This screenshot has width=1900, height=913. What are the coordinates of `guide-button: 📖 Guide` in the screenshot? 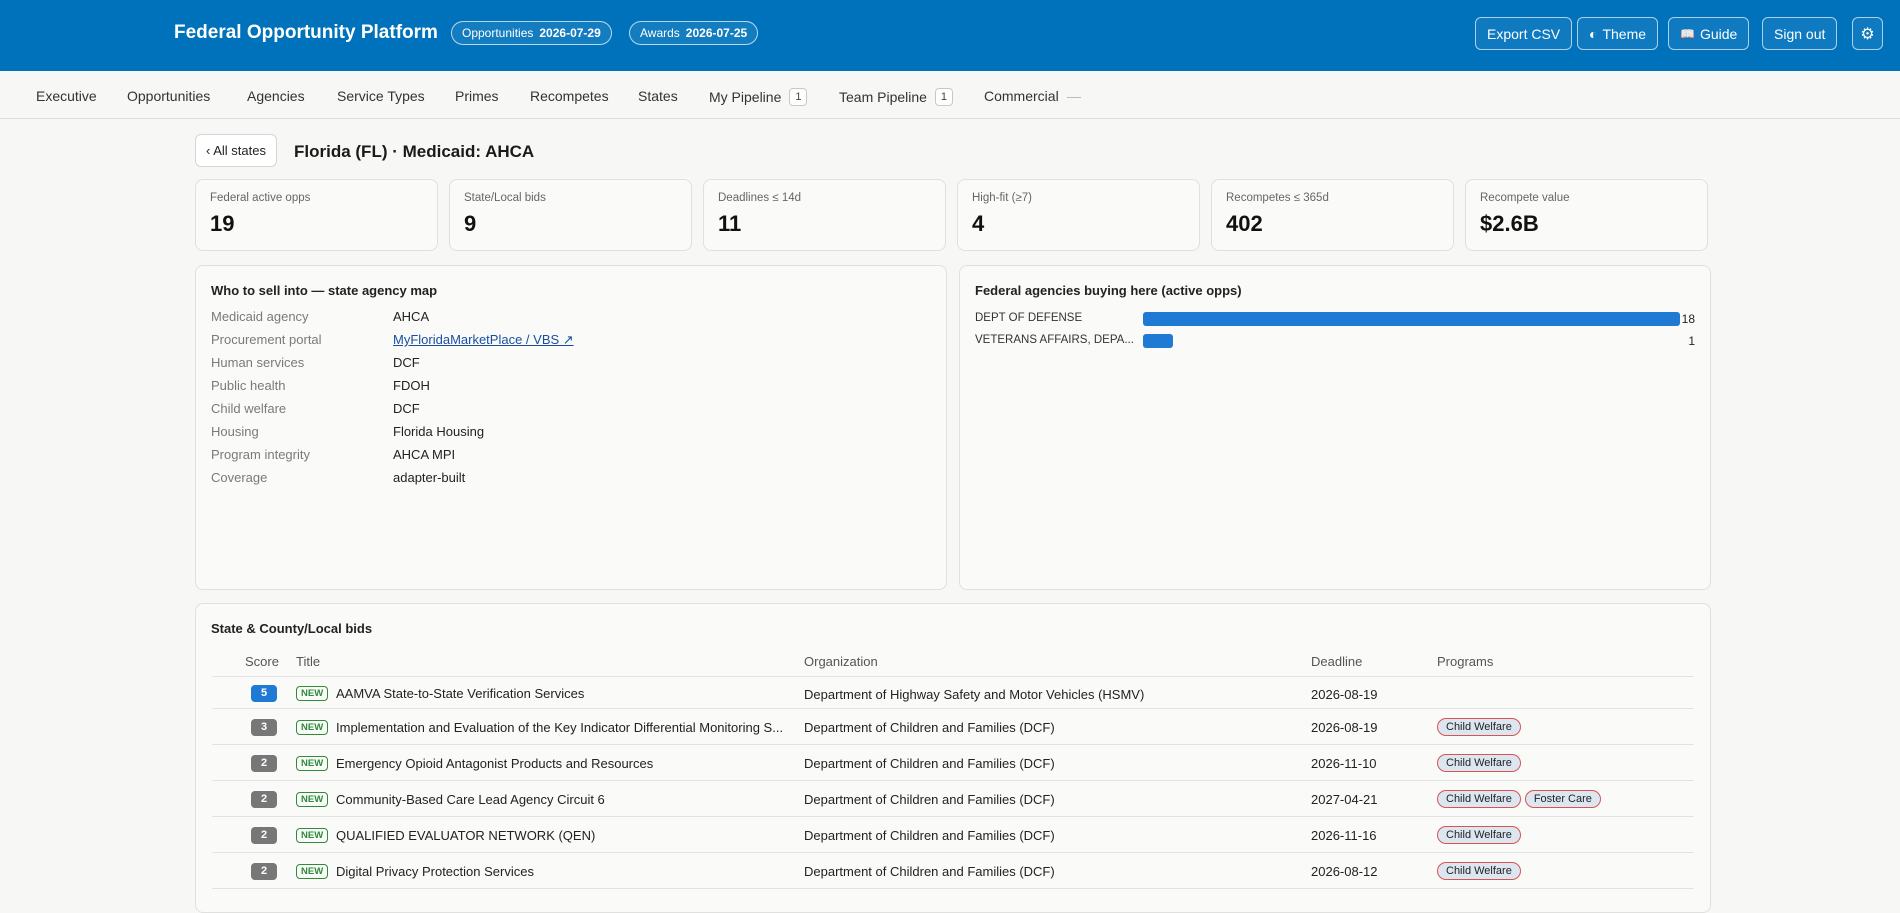 It's located at (1709, 33).